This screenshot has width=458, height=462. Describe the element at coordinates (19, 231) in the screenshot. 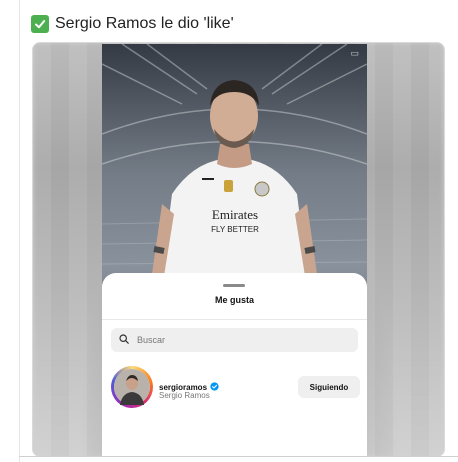

I see `left-divider` at that location.